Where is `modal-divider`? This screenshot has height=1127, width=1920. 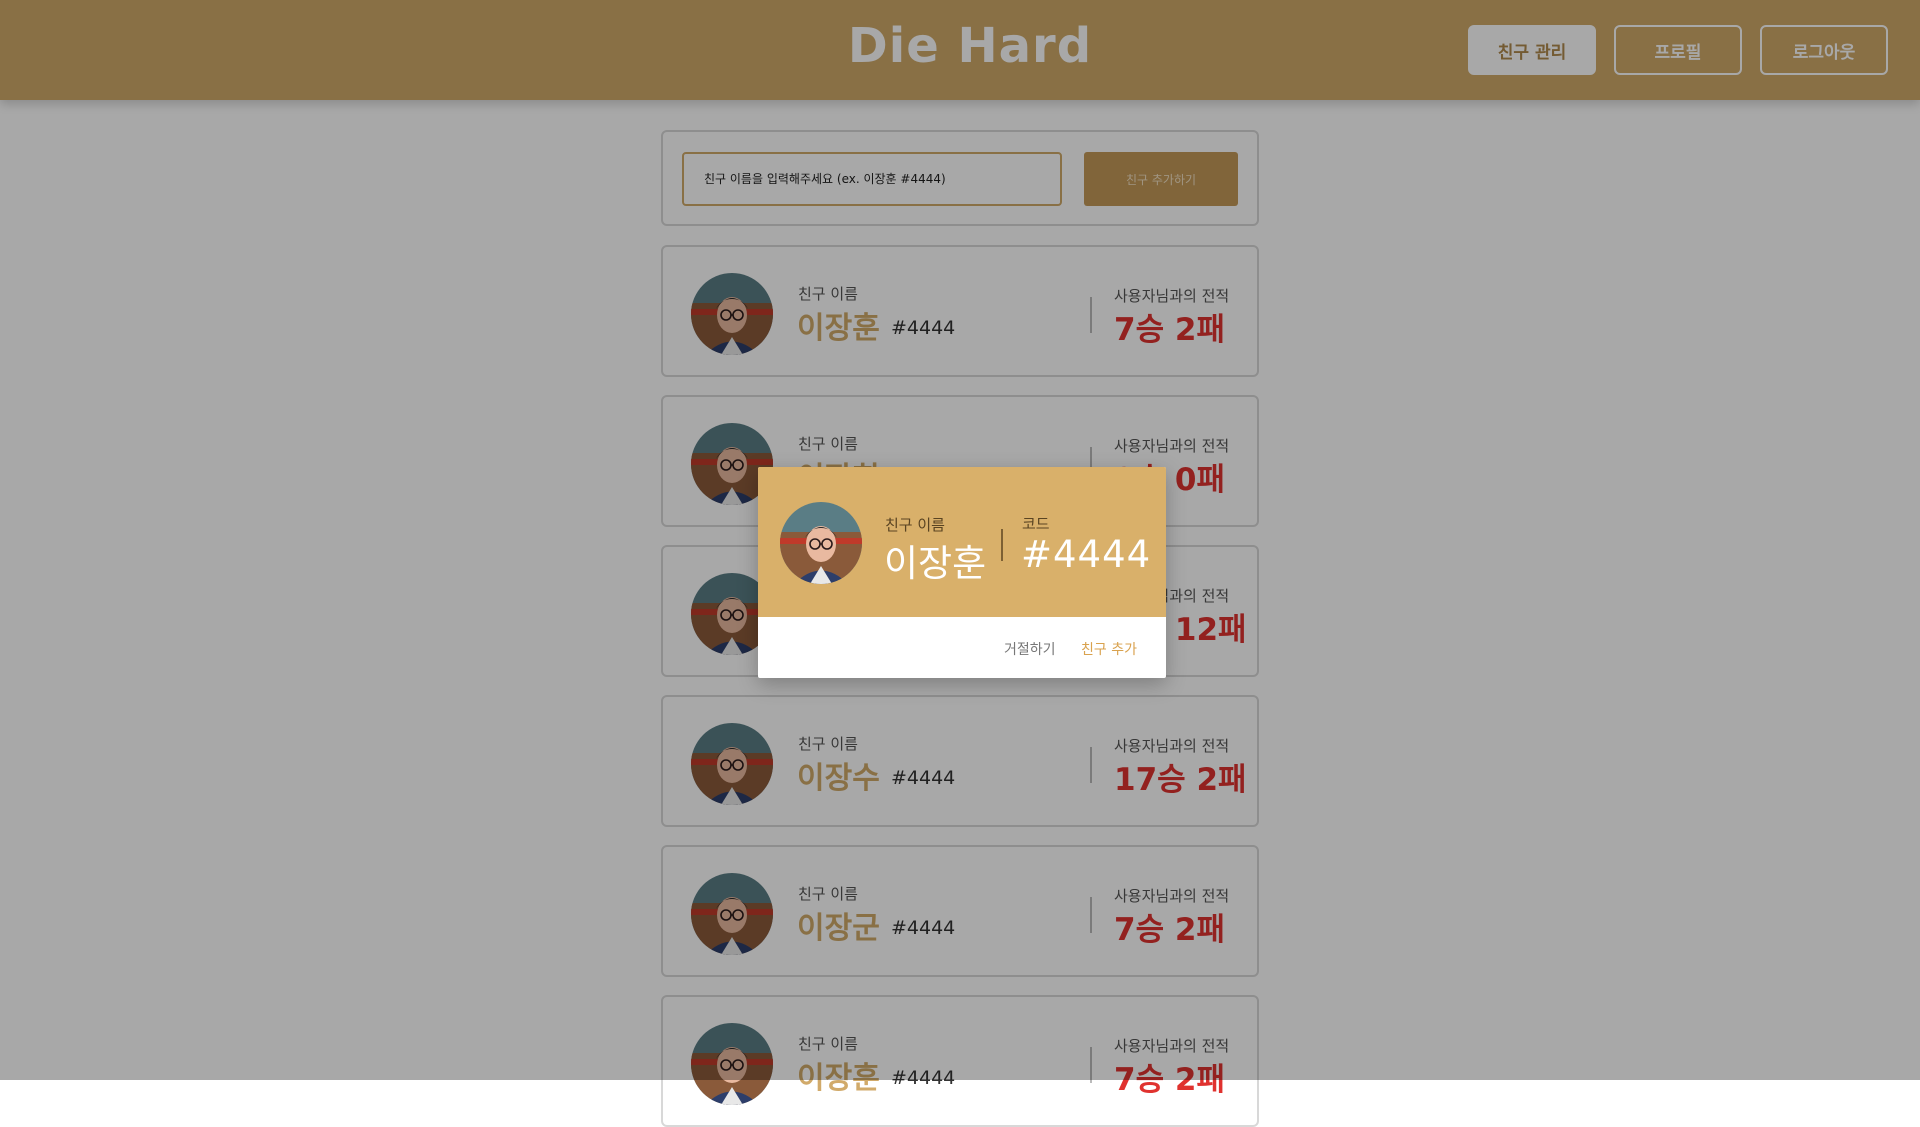
modal-divider is located at coordinates (1002, 545).